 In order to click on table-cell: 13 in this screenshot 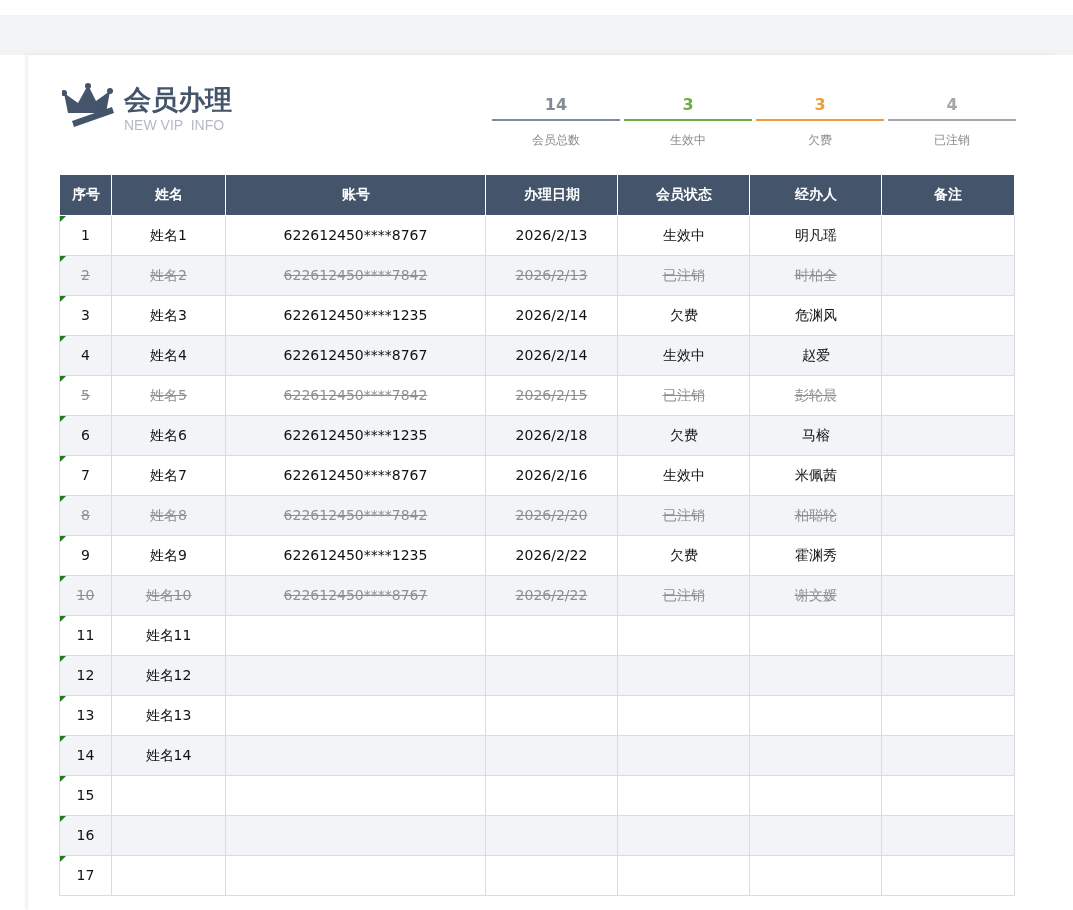, I will do `click(85, 714)`.